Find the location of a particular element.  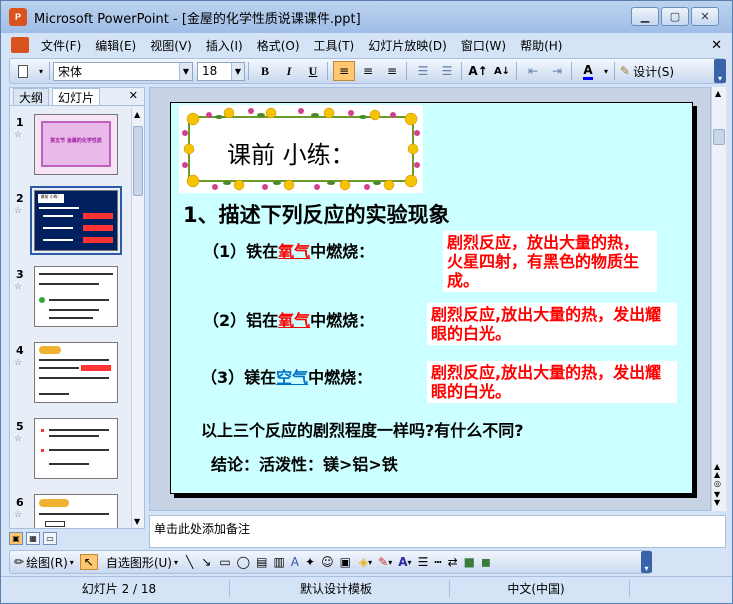

pointer-icon: ↖ is located at coordinates (88, 562).